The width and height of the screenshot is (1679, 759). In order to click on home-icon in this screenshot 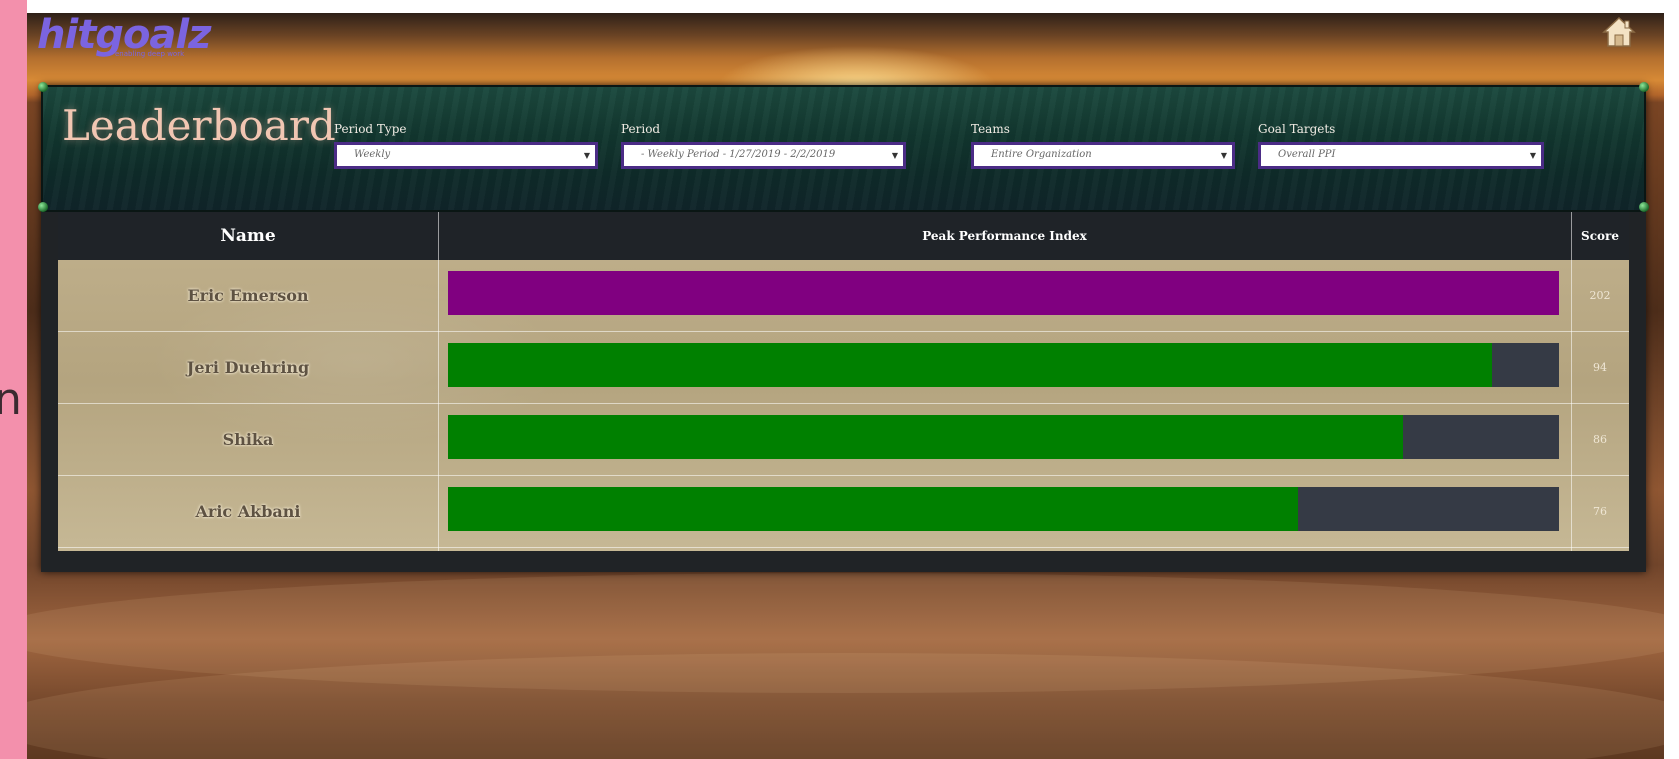, I will do `click(1619, 31)`.